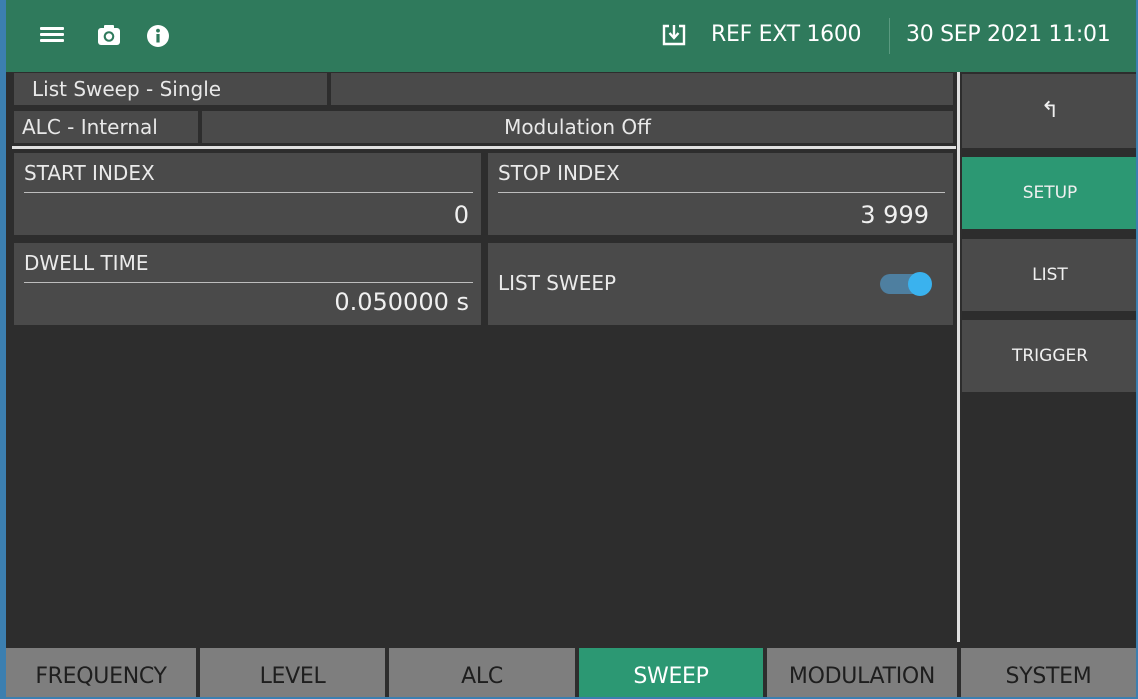  I want to click on dwell-time-field: DWELL TIME 0.050000 s, so click(247, 284).